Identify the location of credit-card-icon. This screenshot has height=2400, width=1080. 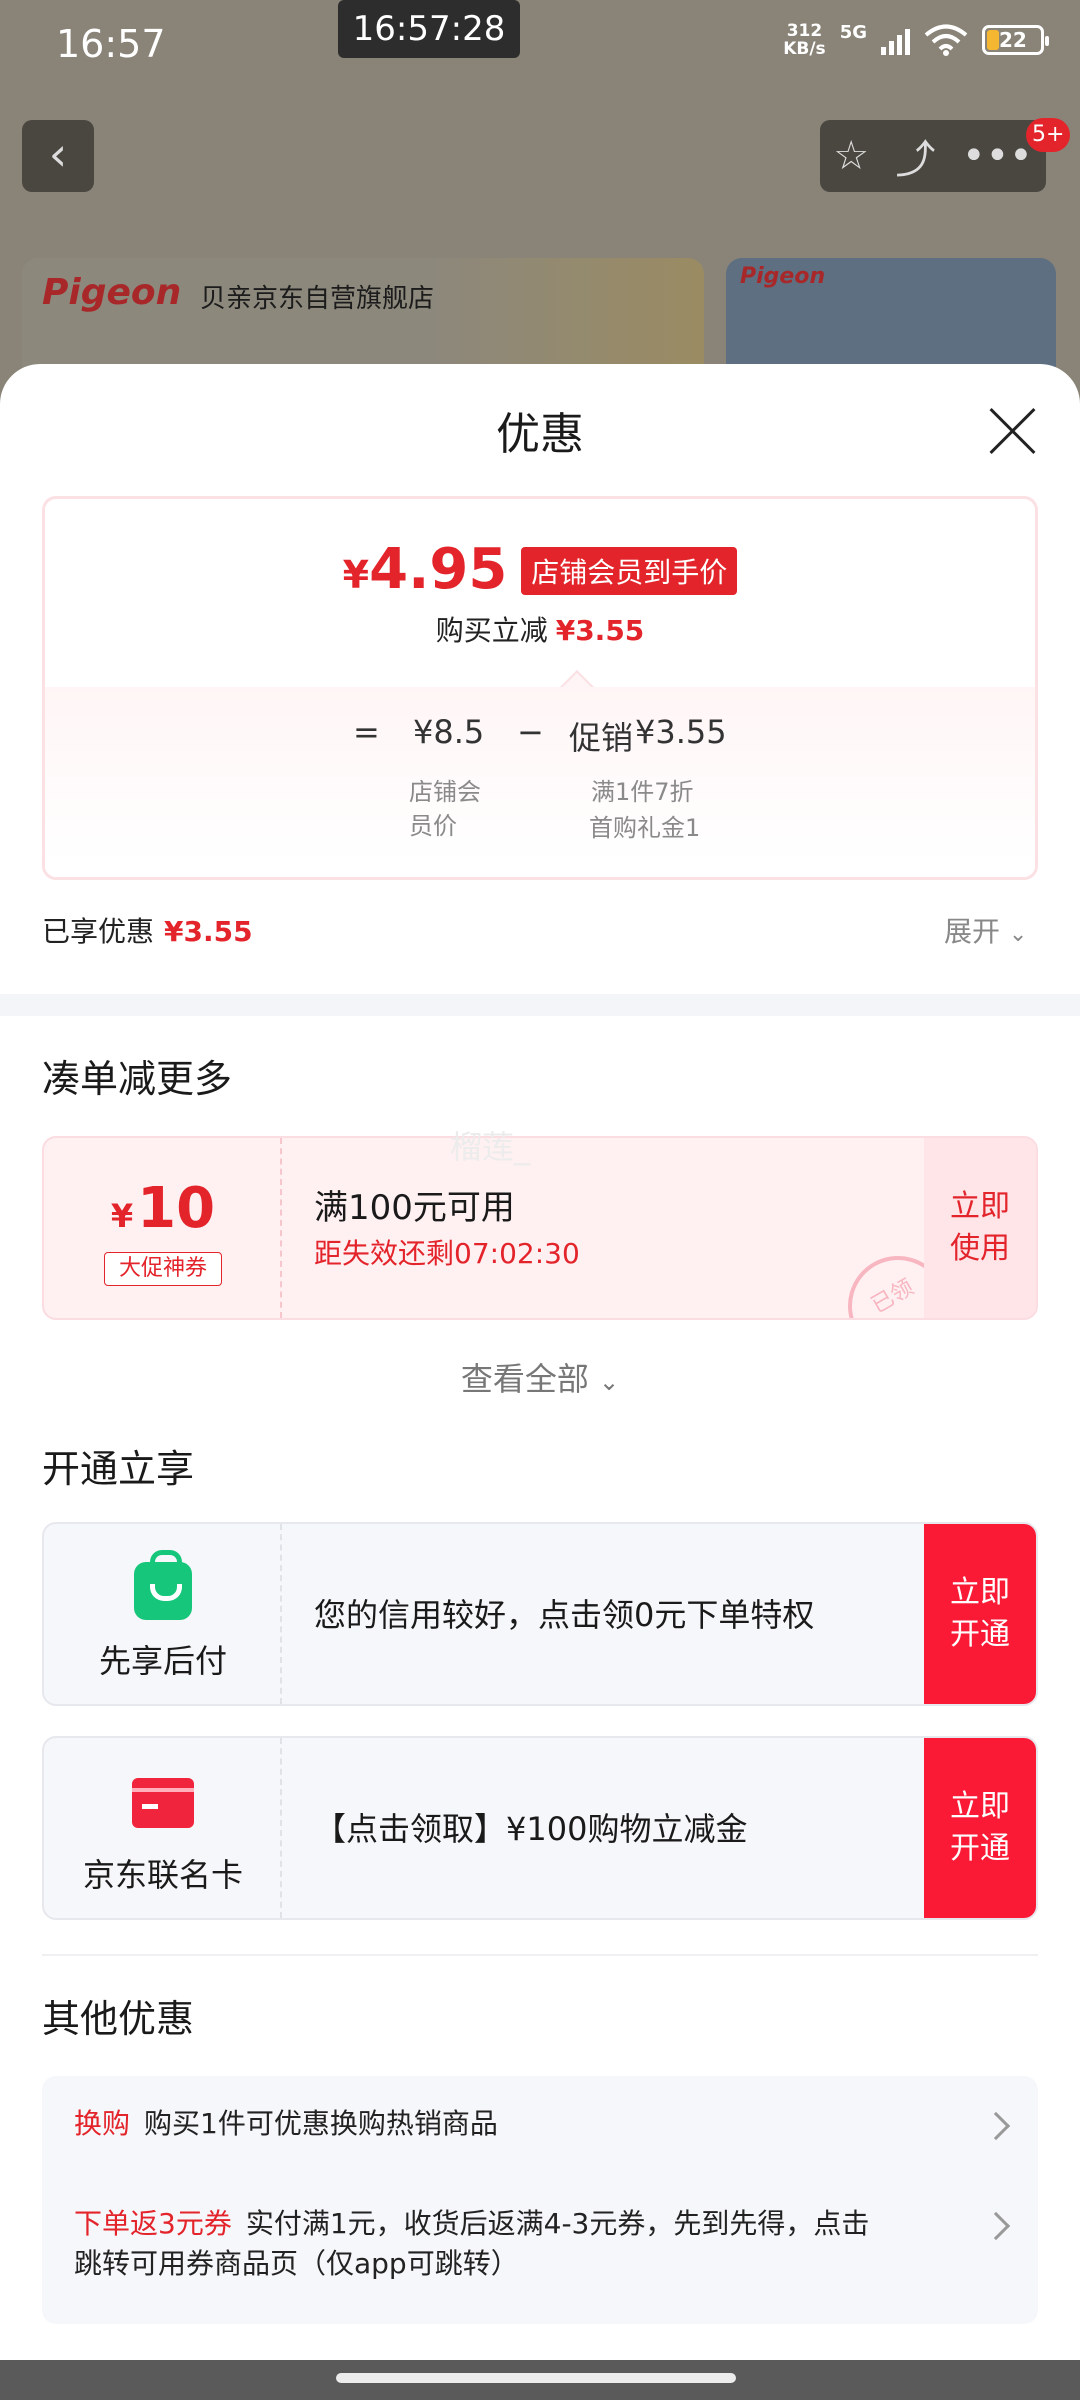
(163, 1803).